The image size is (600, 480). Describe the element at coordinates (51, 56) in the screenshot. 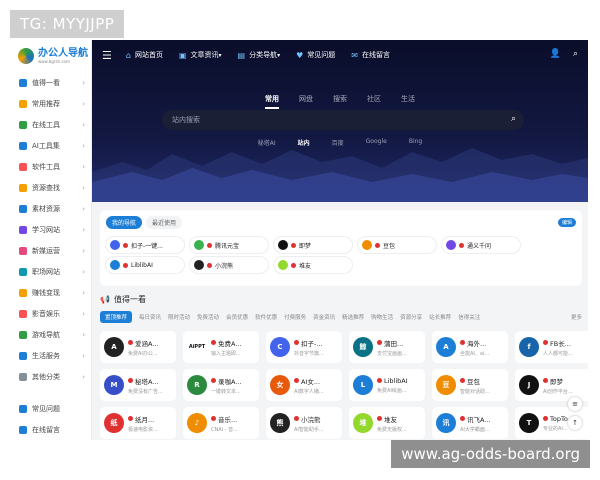

I see `logo: 办公人导航 www.bgrsh.com` at that location.